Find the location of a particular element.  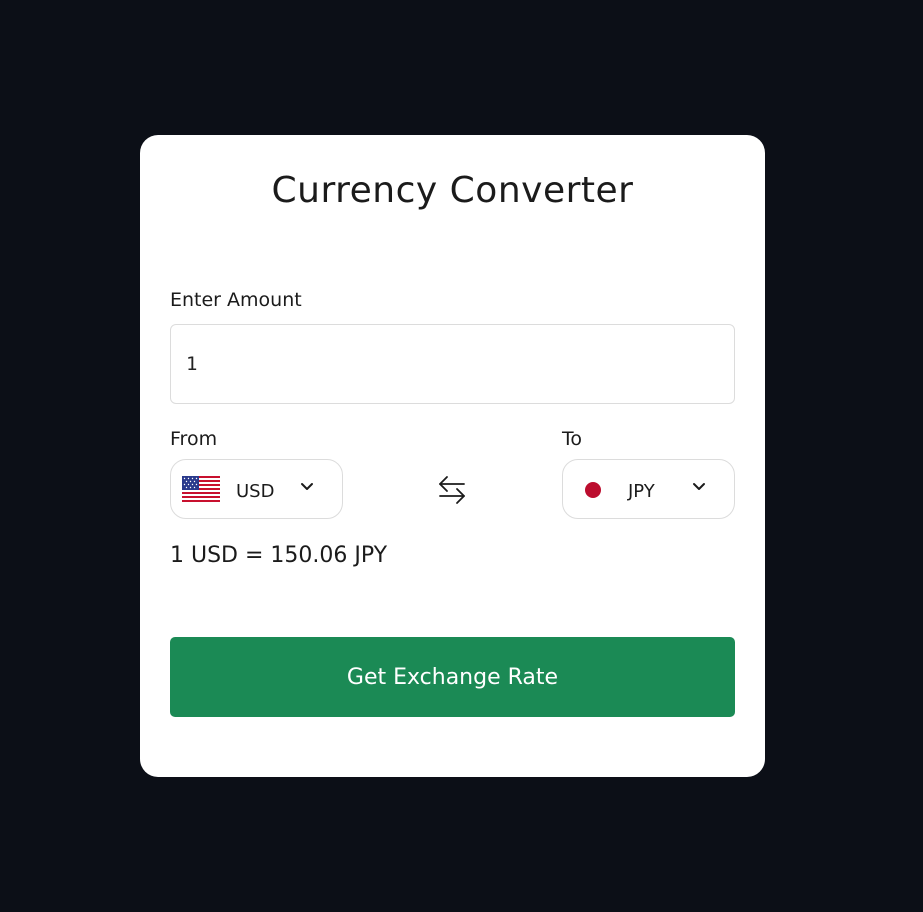

from-currency-select: USD is located at coordinates (256, 489).